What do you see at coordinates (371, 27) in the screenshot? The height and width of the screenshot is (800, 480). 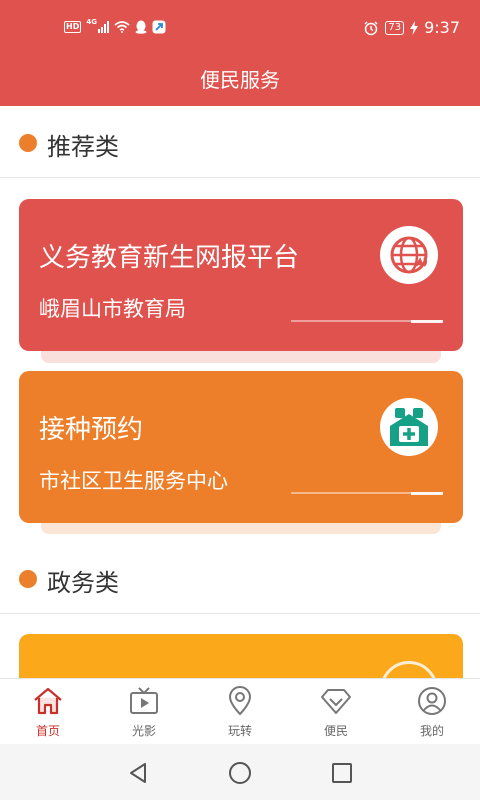 I see `alarm-icon` at bounding box center [371, 27].